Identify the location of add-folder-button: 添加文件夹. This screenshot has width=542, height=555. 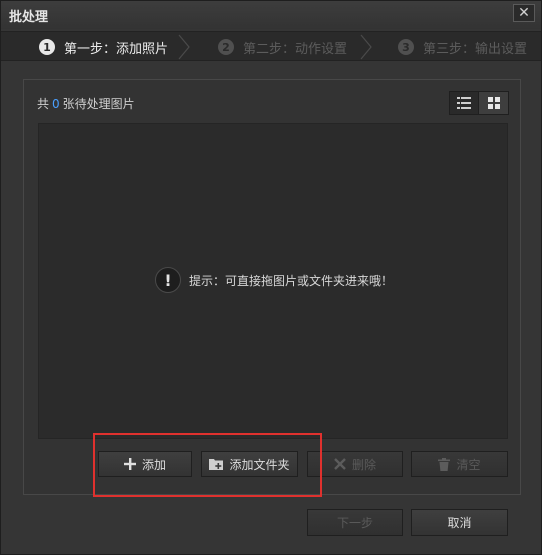
(249, 464).